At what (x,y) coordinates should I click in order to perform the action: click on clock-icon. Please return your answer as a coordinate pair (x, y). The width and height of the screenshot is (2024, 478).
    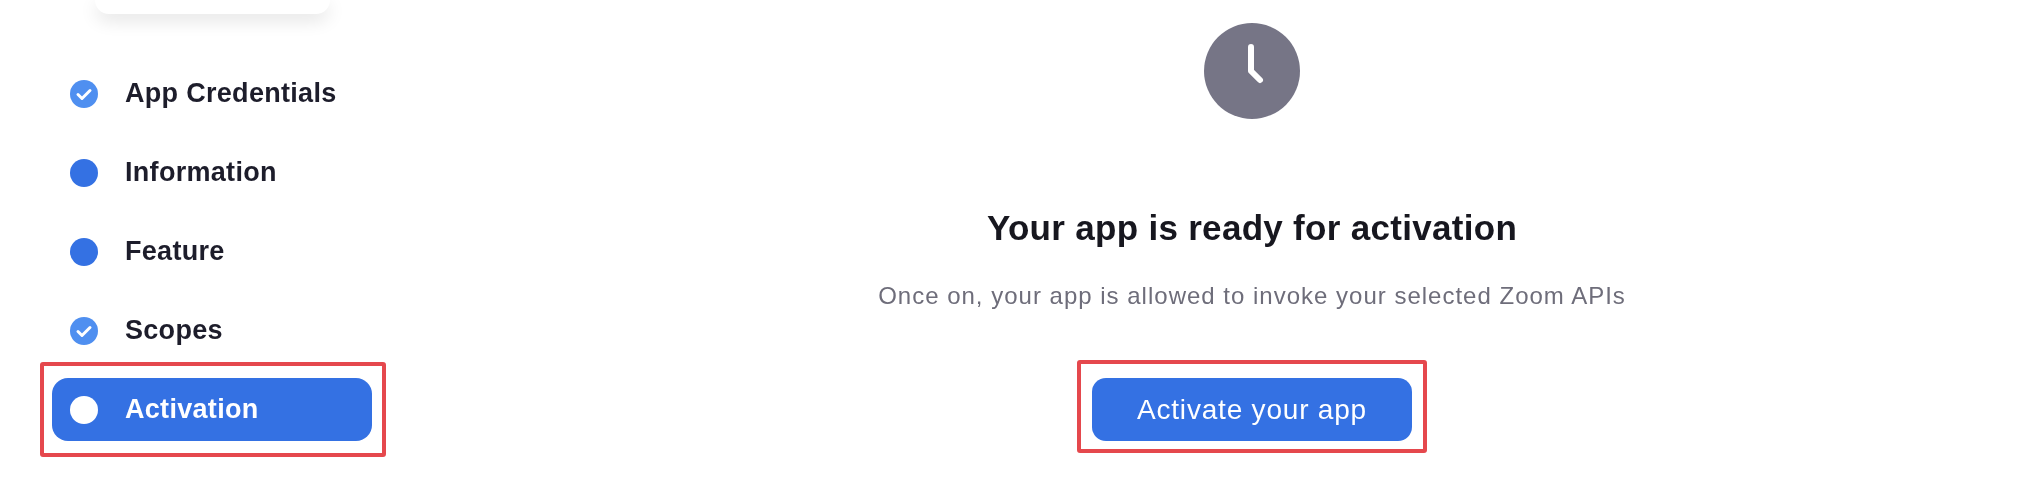
    Looking at the image, I should click on (1252, 71).